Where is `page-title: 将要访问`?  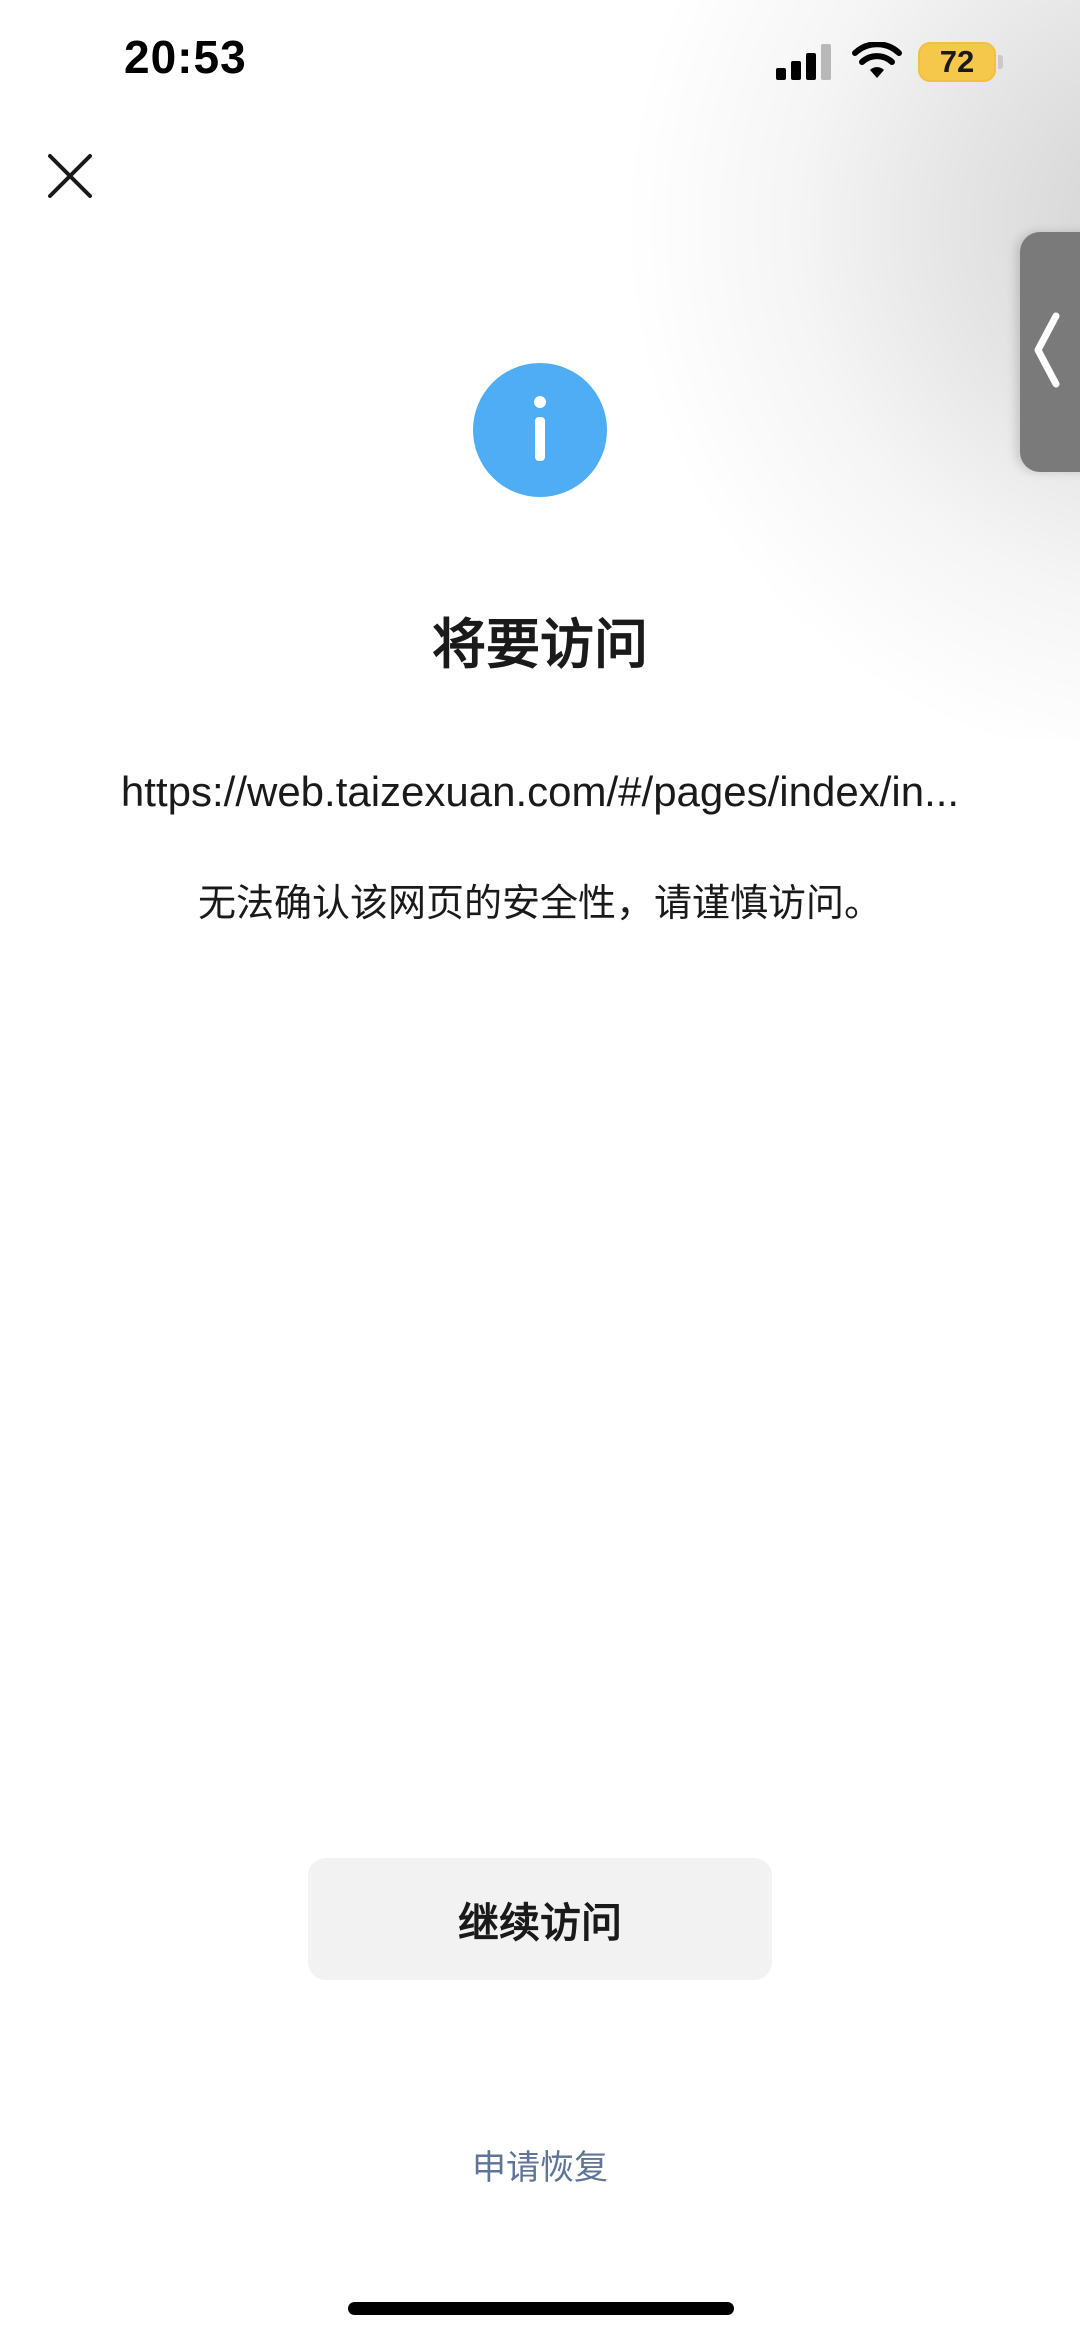
page-title: 将要访问 is located at coordinates (540, 644).